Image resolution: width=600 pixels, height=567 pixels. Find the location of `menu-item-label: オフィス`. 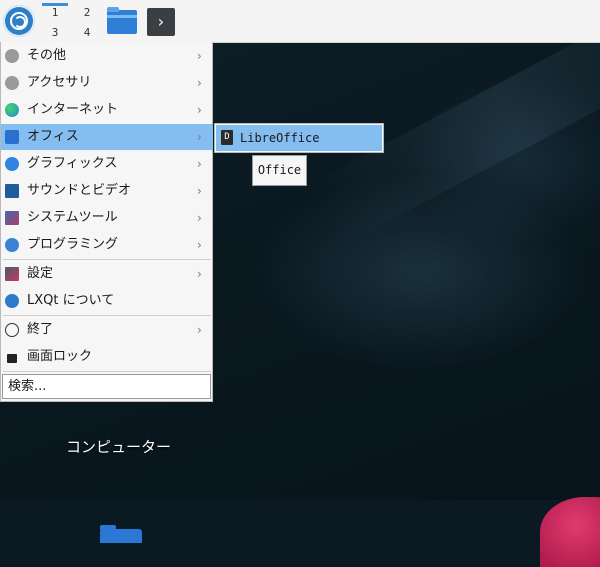

menu-item-label: オフィス is located at coordinates (53, 136).